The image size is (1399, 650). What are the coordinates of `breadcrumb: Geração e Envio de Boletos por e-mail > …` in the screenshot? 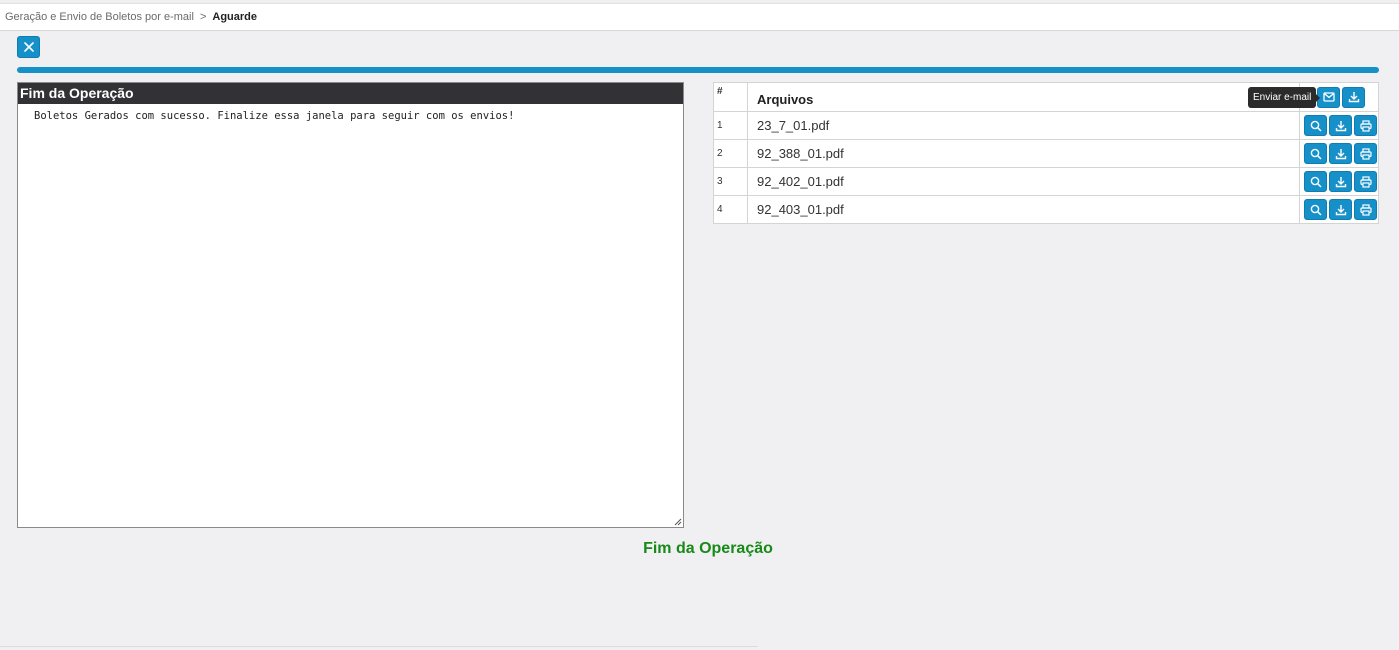 It's located at (699, 17).